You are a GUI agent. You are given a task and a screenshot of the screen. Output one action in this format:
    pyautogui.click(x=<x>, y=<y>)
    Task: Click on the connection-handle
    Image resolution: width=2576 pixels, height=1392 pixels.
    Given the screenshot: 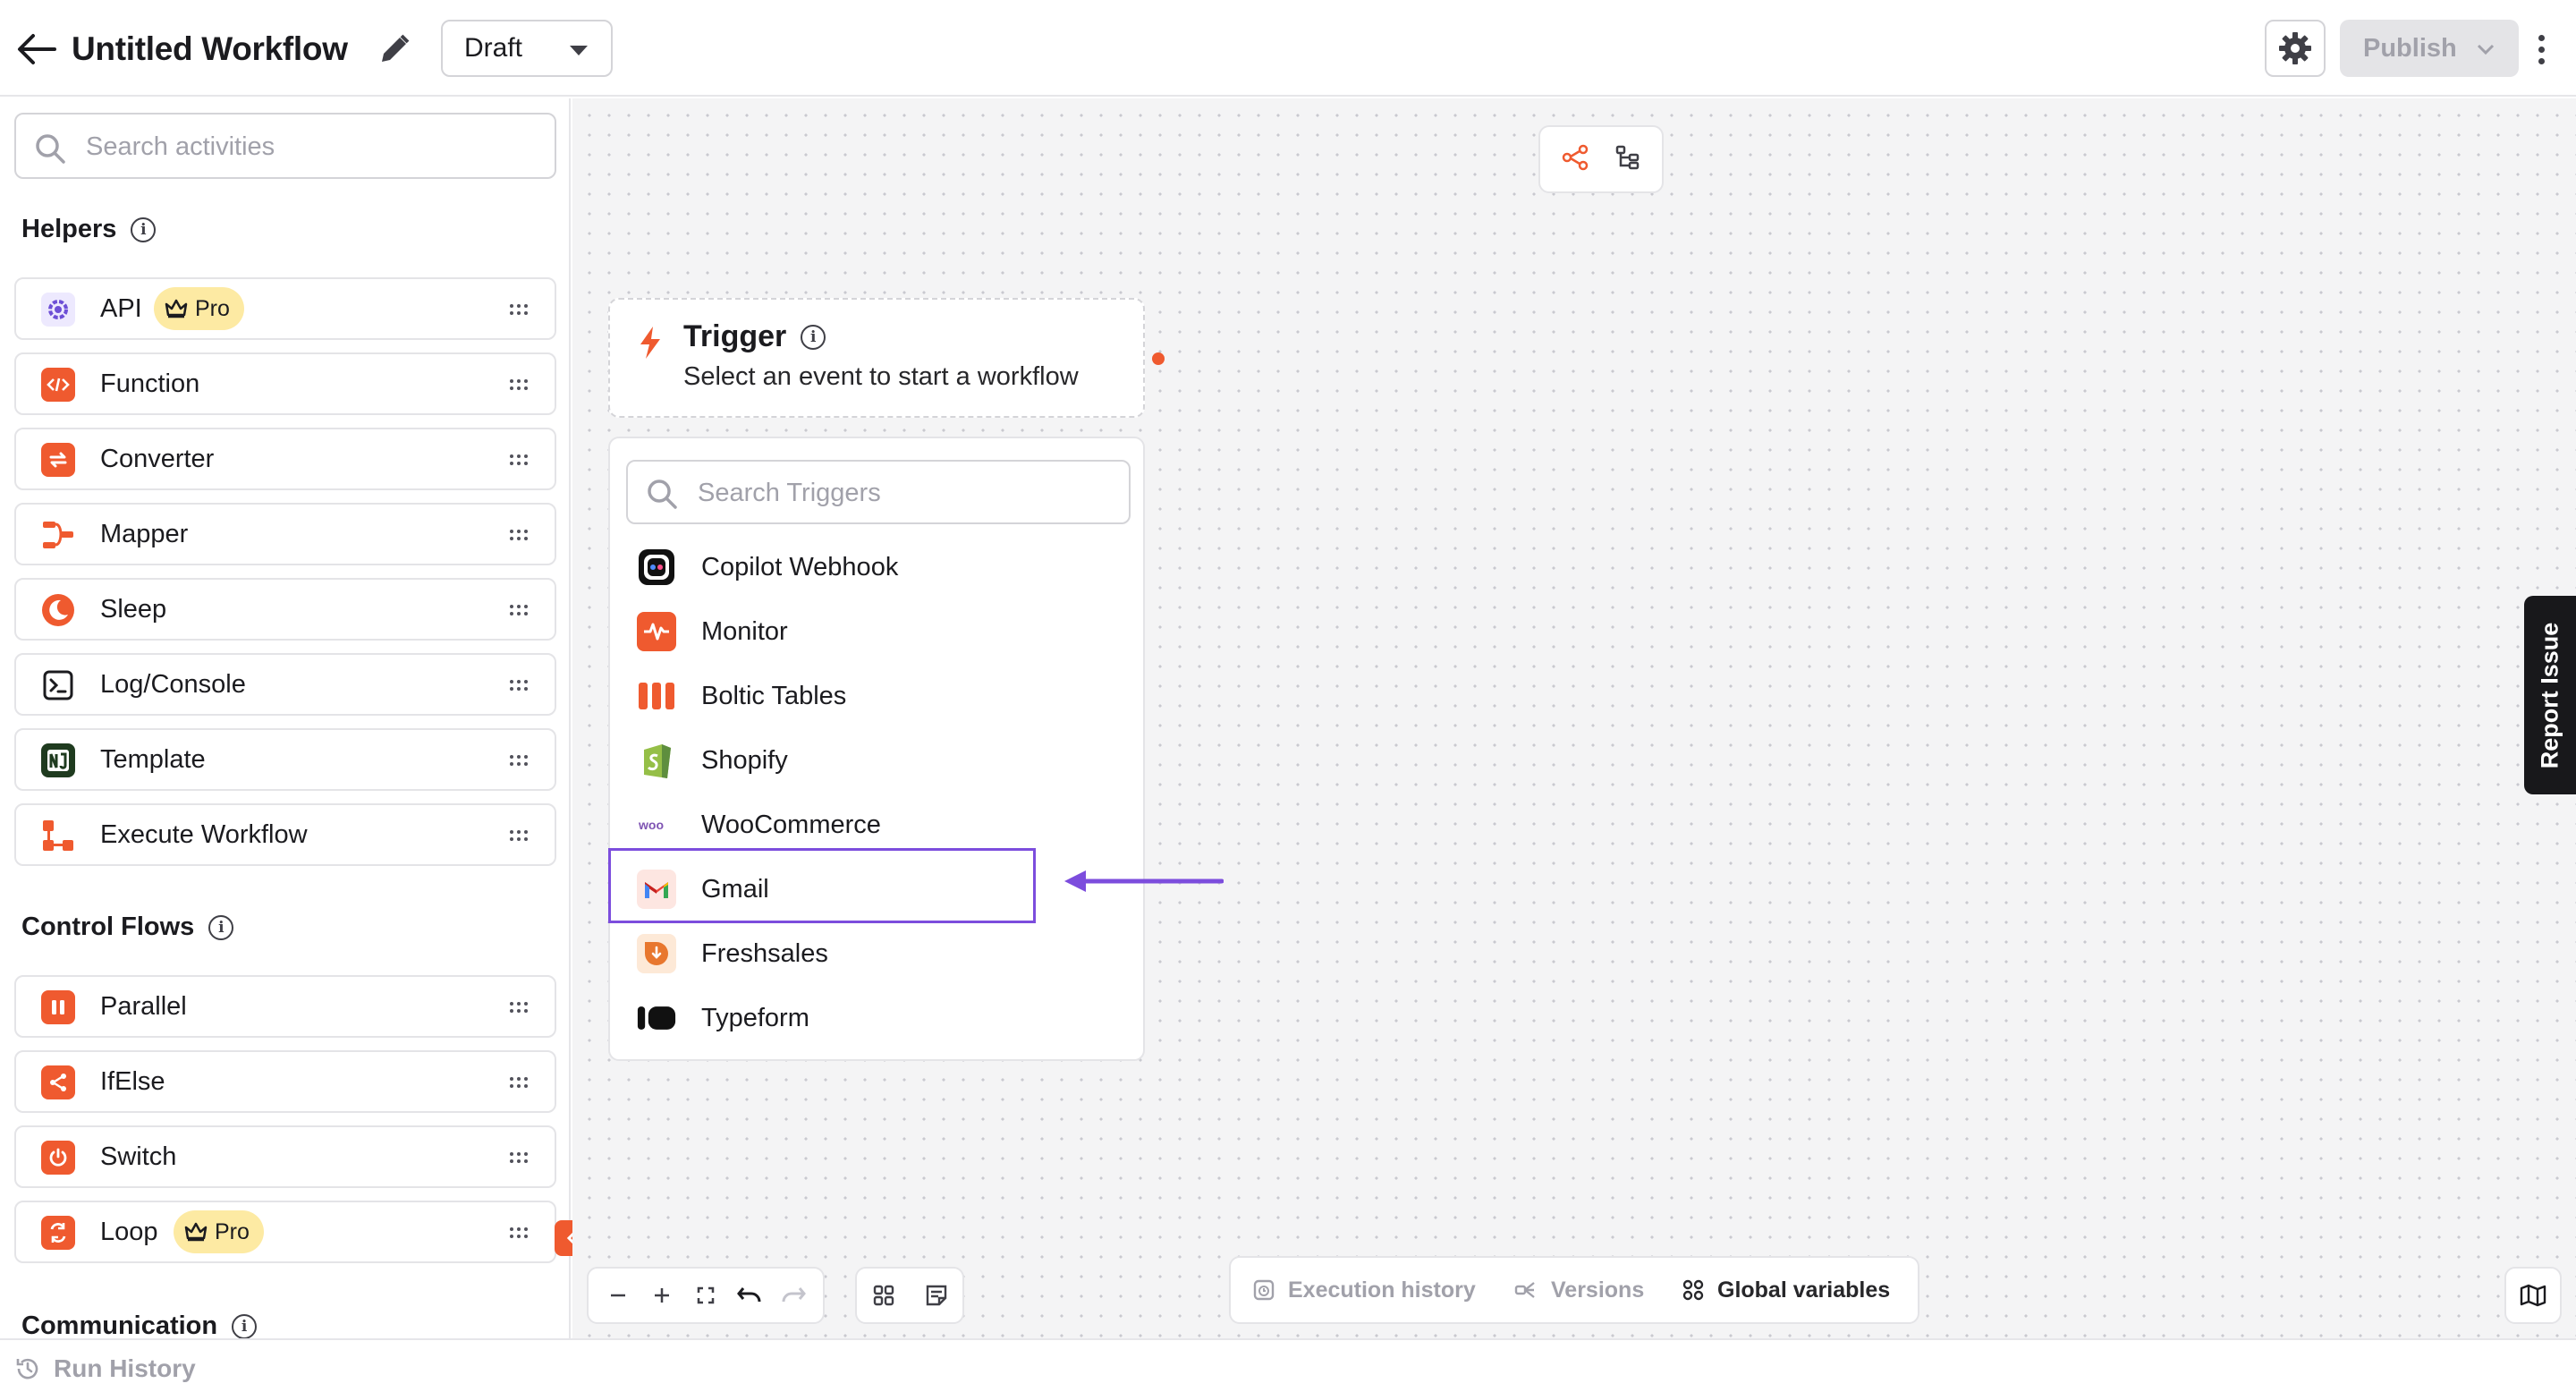 What is the action you would take?
    pyautogui.click(x=1158, y=358)
    